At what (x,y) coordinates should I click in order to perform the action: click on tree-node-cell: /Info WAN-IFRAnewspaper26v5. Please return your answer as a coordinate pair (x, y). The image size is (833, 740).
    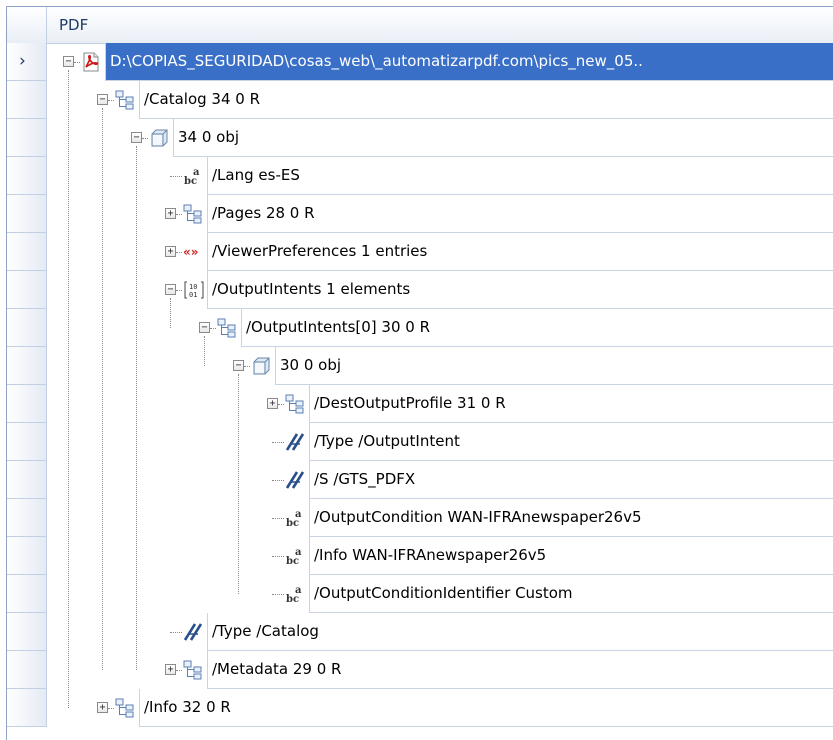
    Looking at the image, I should click on (571, 556).